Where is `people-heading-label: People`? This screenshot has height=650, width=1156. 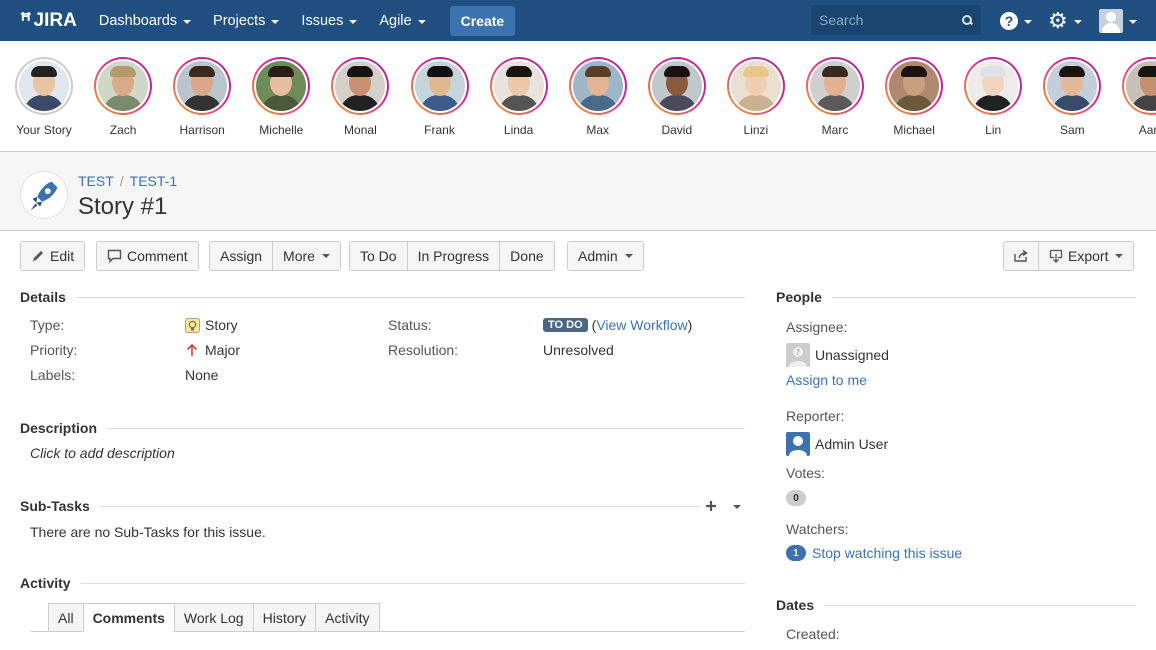 people-heading-label: People is located at coordinates (804, 297).